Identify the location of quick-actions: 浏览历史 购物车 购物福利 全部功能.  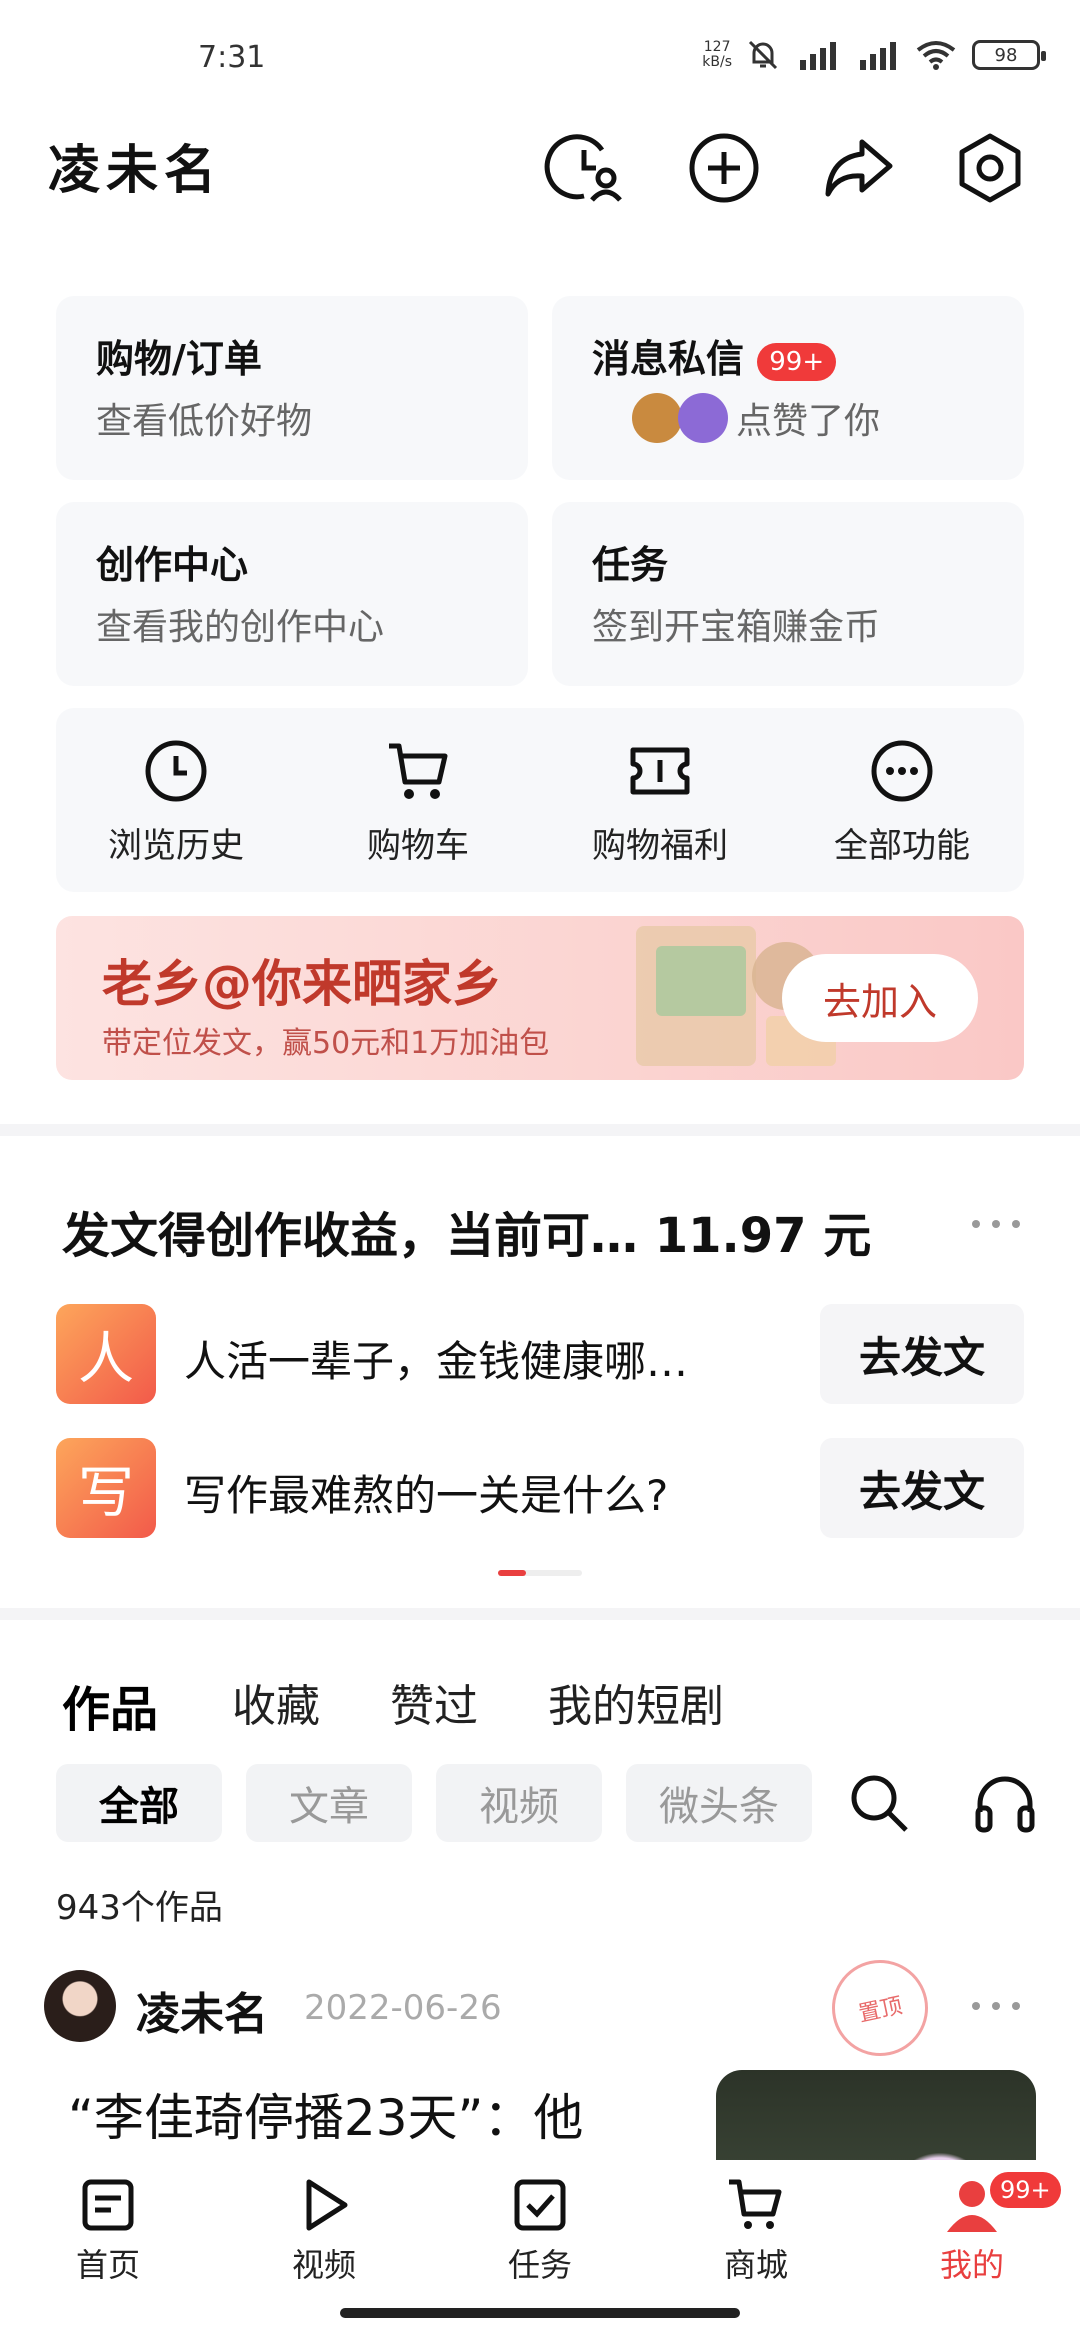
(540, 800).